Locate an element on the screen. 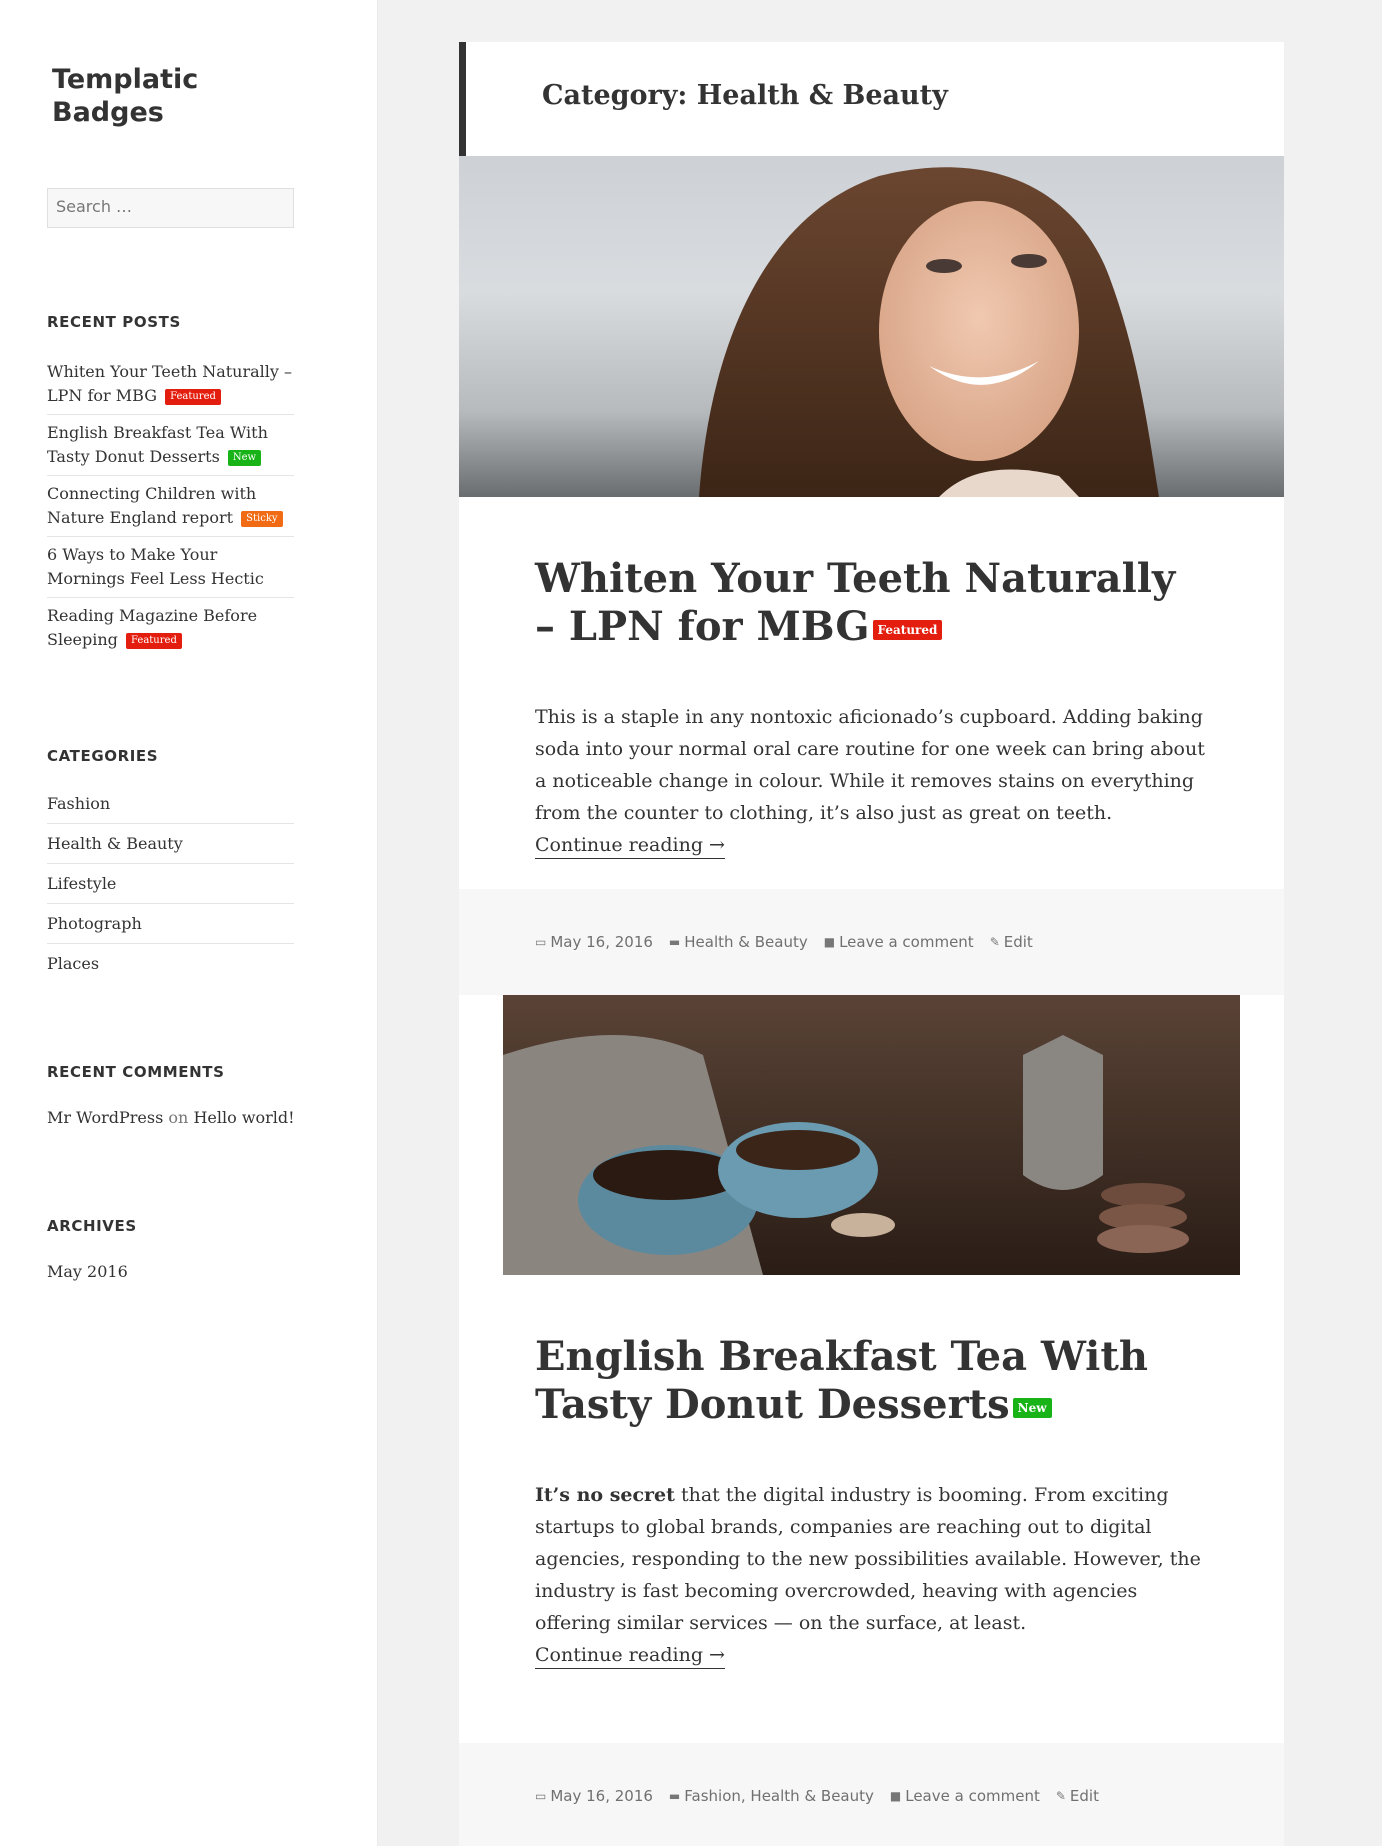 The height and width of the screenshot is (1846, 1382). post-categories-text: Health & Beauty is located at coordinates (745, 942).